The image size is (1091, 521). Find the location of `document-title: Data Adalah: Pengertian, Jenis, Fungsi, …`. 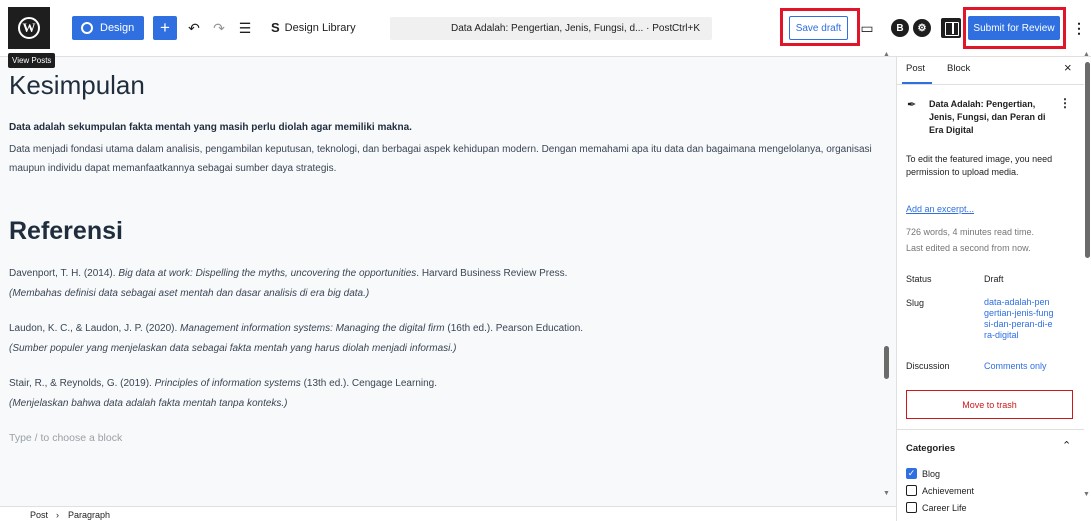

document-title: Data Adalah: Pengertian, Jenis, Fungsi, … is located at coordinates (562, 28).